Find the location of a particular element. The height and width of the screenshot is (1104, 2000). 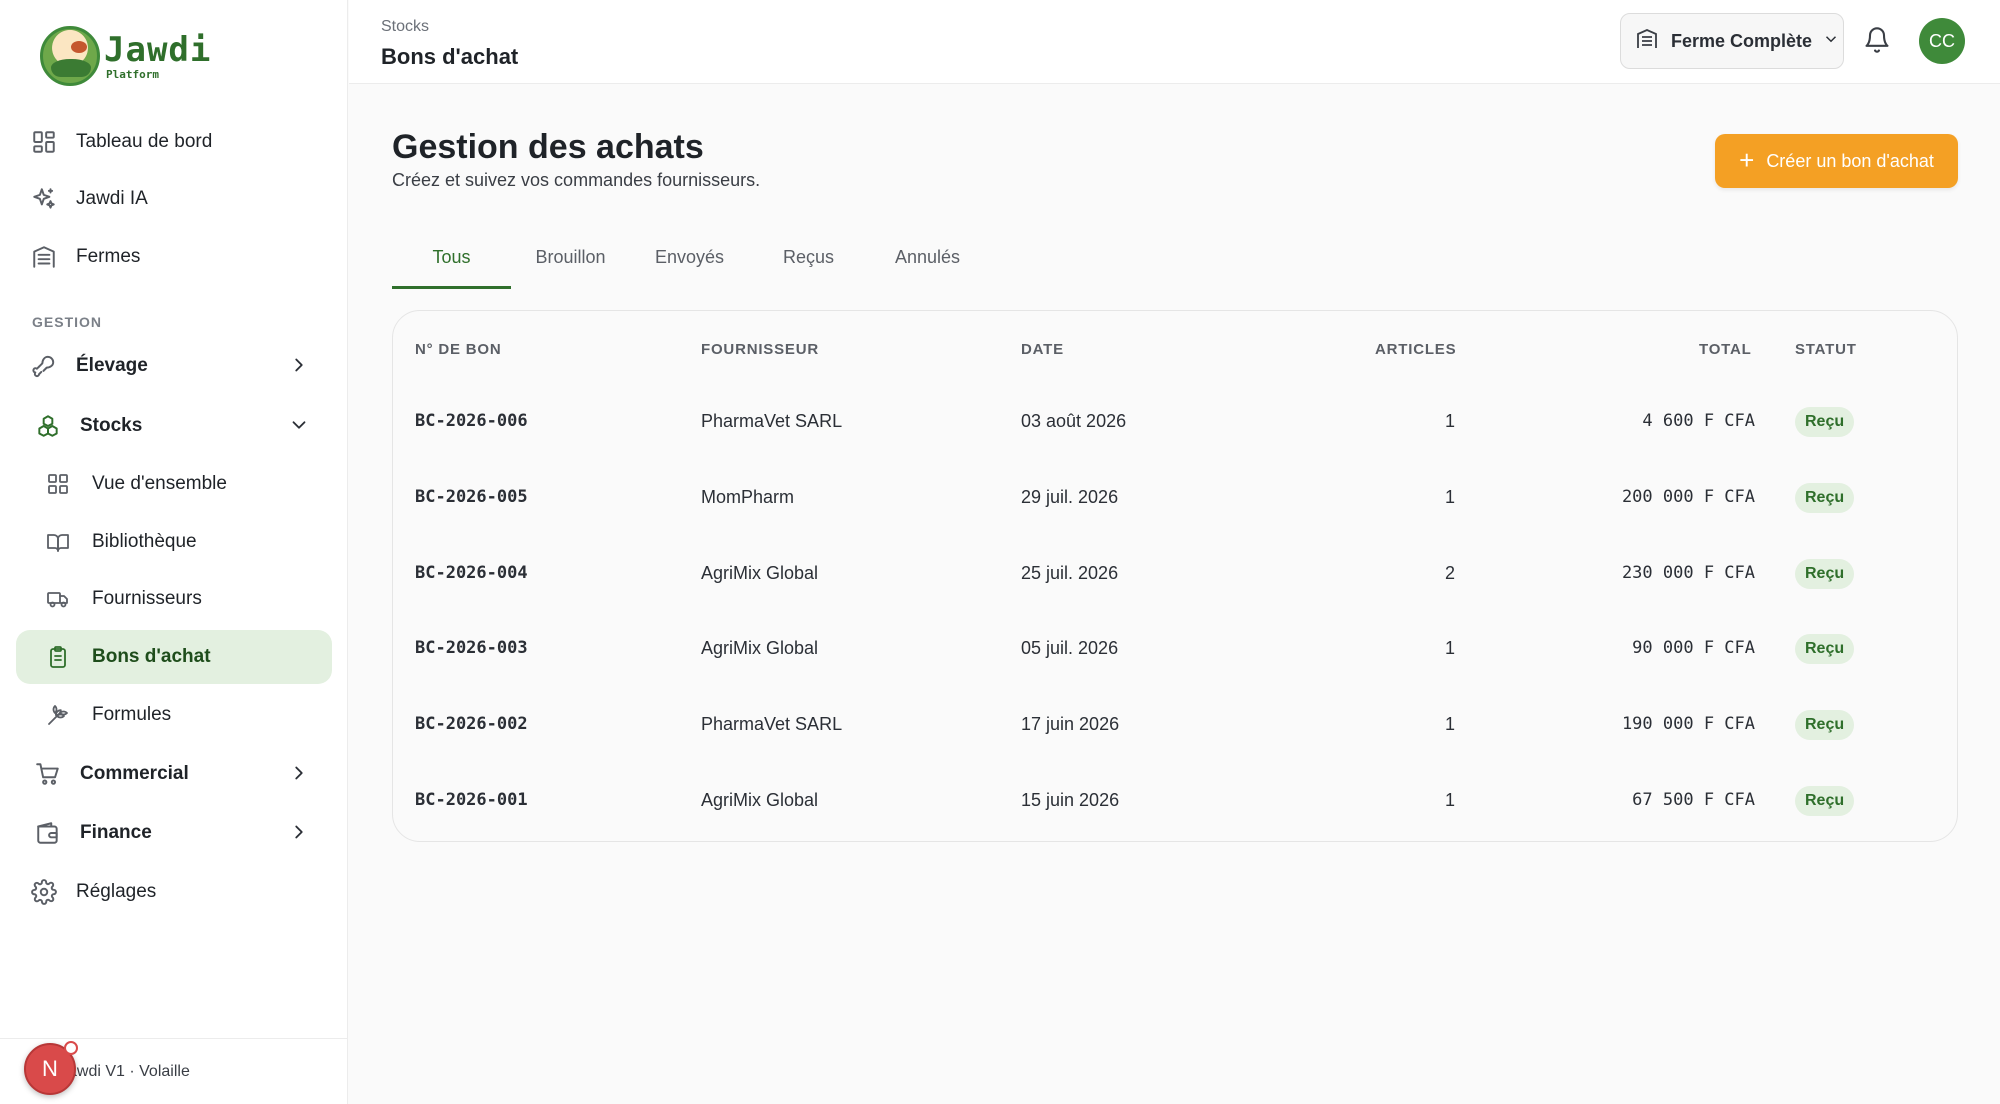

order-date: 17 juin 2026 is located at coordinates (1070, 724).